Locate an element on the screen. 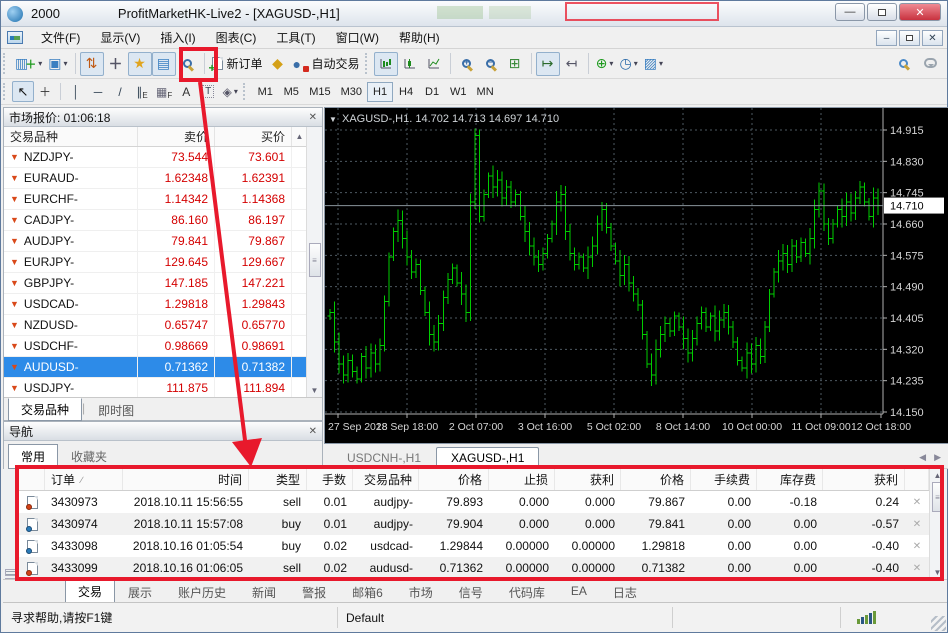 This screenshot has height=633, width=948. market-watch-tab-2: 即时图 is located at coordinates (116, 410).